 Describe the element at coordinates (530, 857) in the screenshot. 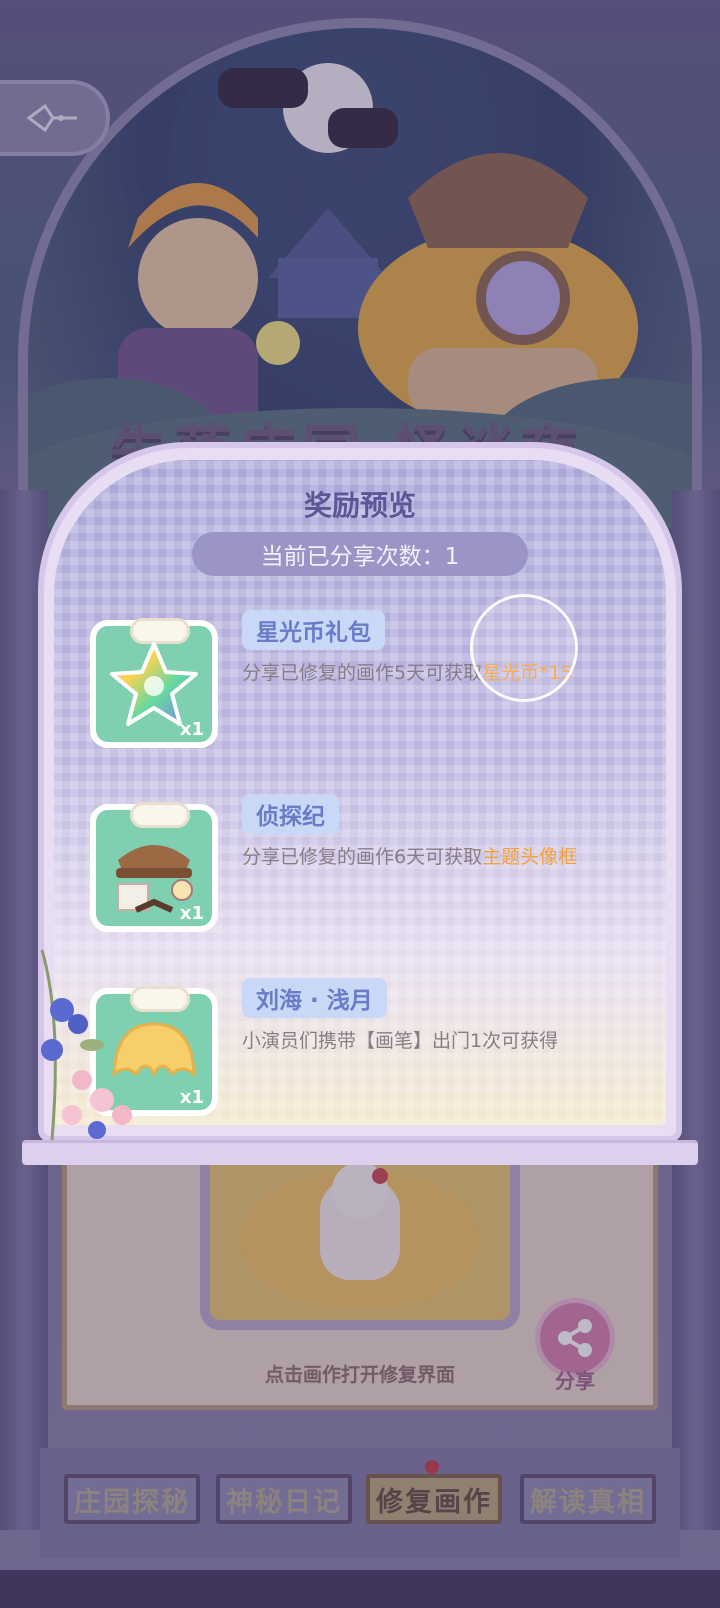

I see `reward-desc-highlight: 主题头像框` at that location.